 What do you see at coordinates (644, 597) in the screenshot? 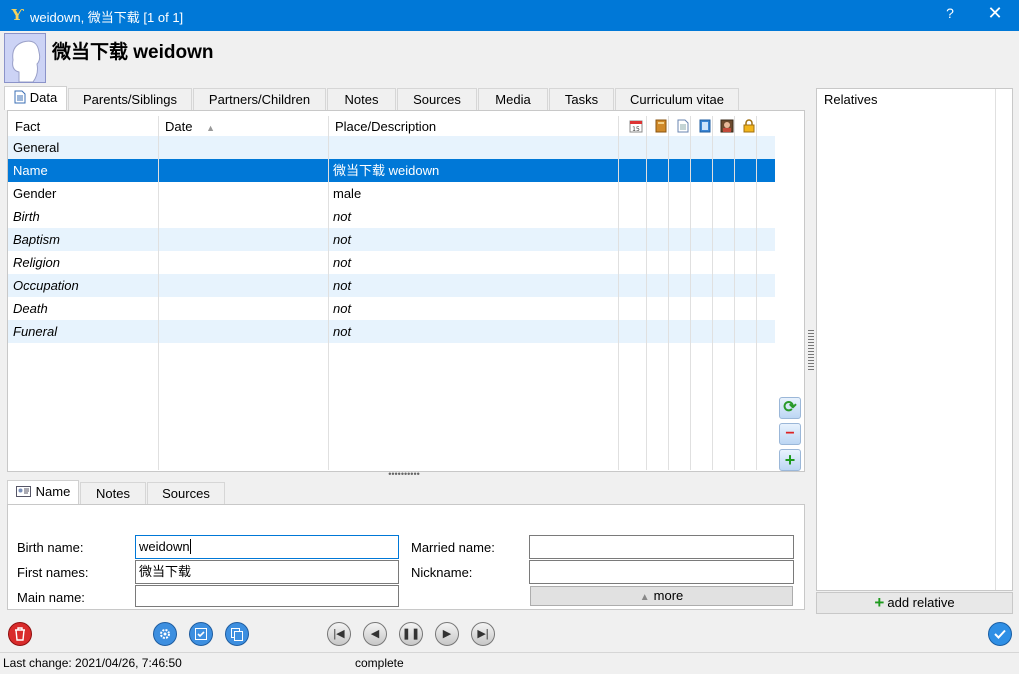
I see `triangle-up-icon: ▲` at bounding box center [644, 597].